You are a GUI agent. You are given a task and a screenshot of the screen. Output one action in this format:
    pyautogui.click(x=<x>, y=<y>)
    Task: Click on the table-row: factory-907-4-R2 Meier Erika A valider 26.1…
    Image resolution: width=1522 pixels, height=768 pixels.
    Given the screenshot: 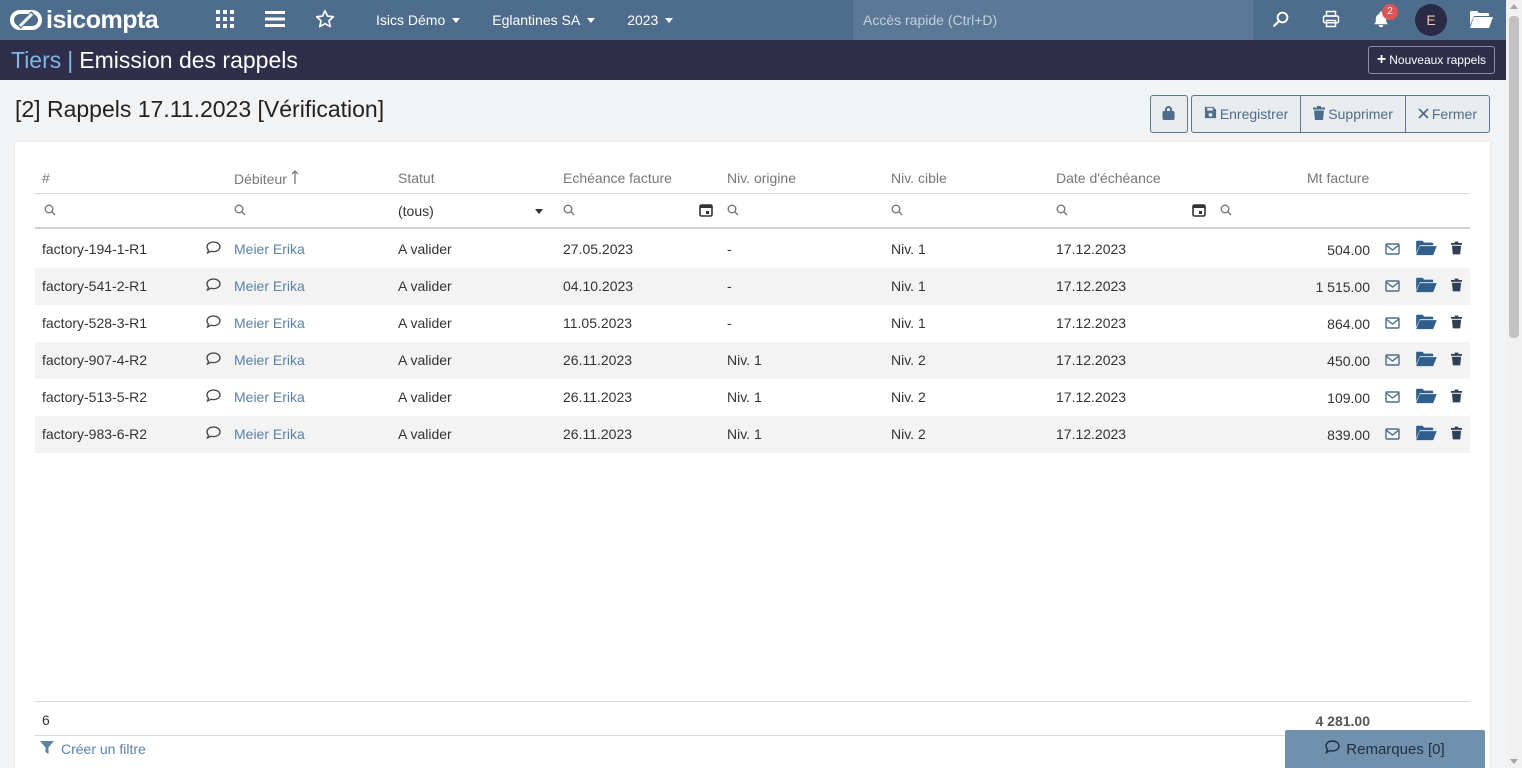 What is the action you would take?
    pyautogui.click(x=752, y=360)
    